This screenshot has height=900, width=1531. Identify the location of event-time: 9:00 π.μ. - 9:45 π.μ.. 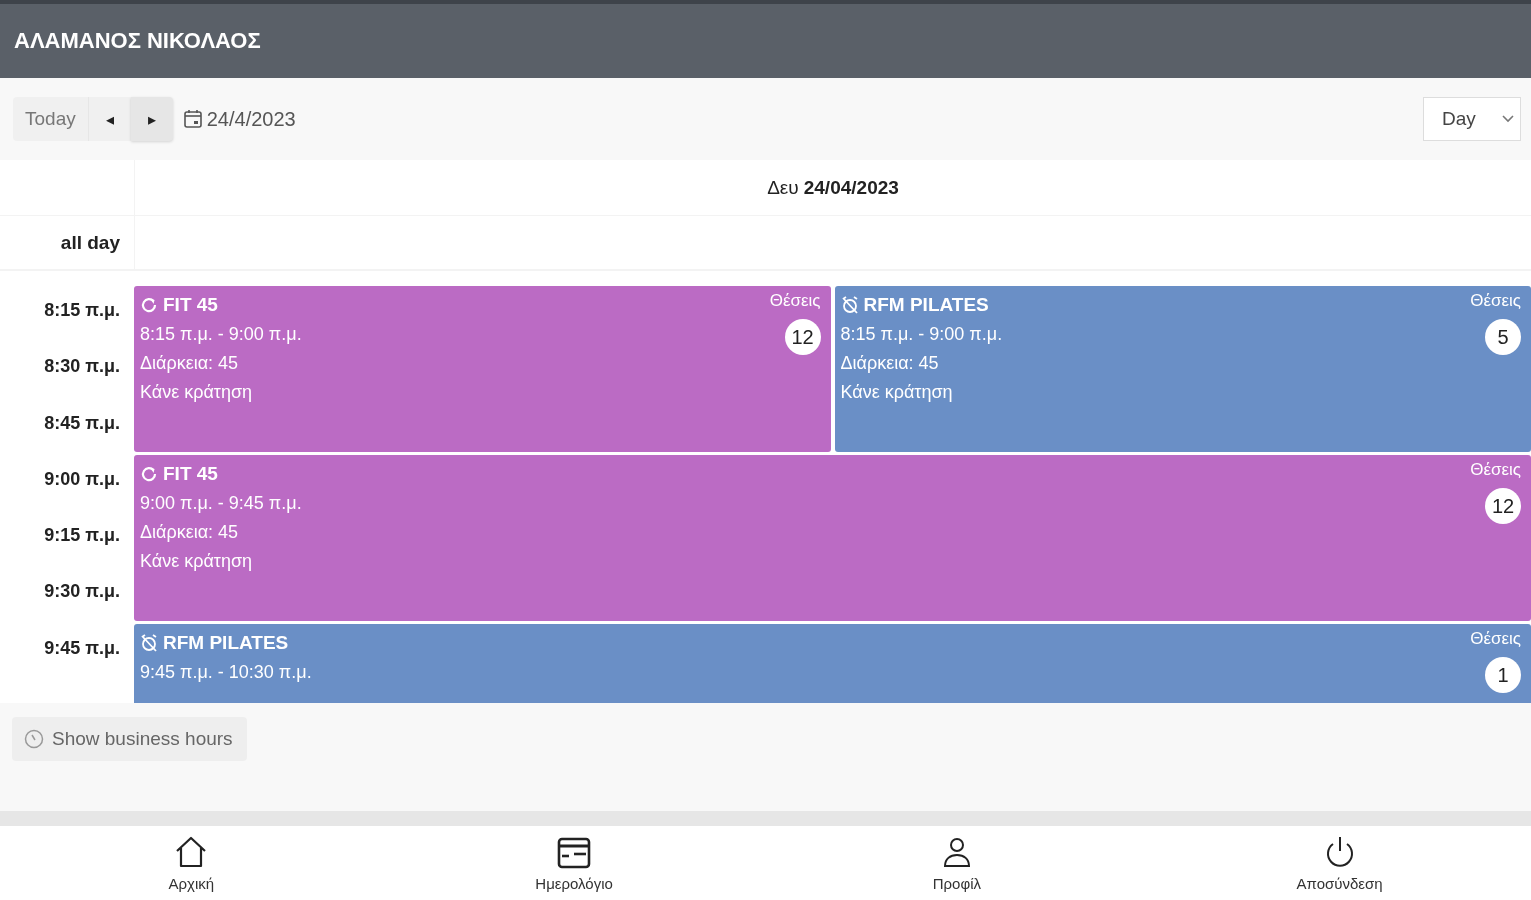
(221, 503).